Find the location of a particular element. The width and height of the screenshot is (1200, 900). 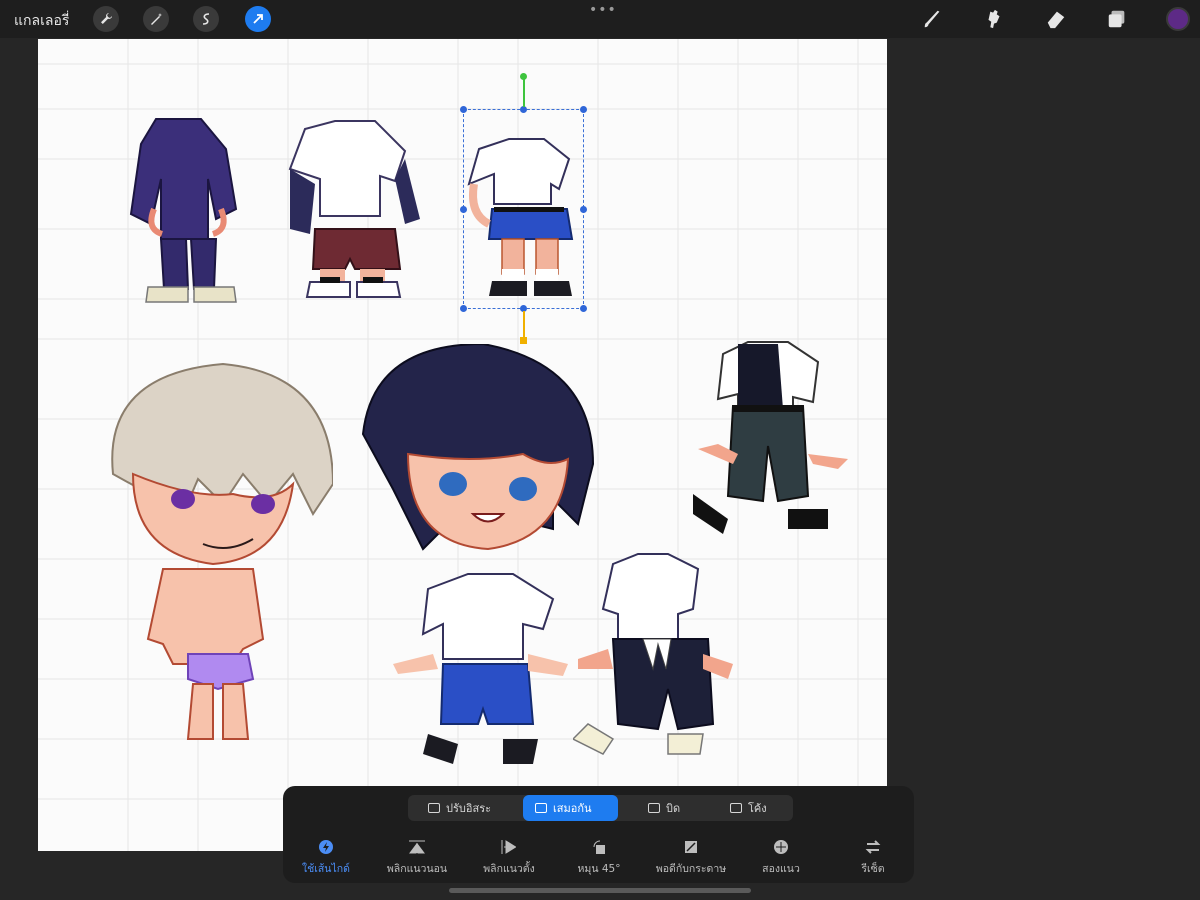

black-vest-green-shorts-outfit is located at coordinates (775, 441).